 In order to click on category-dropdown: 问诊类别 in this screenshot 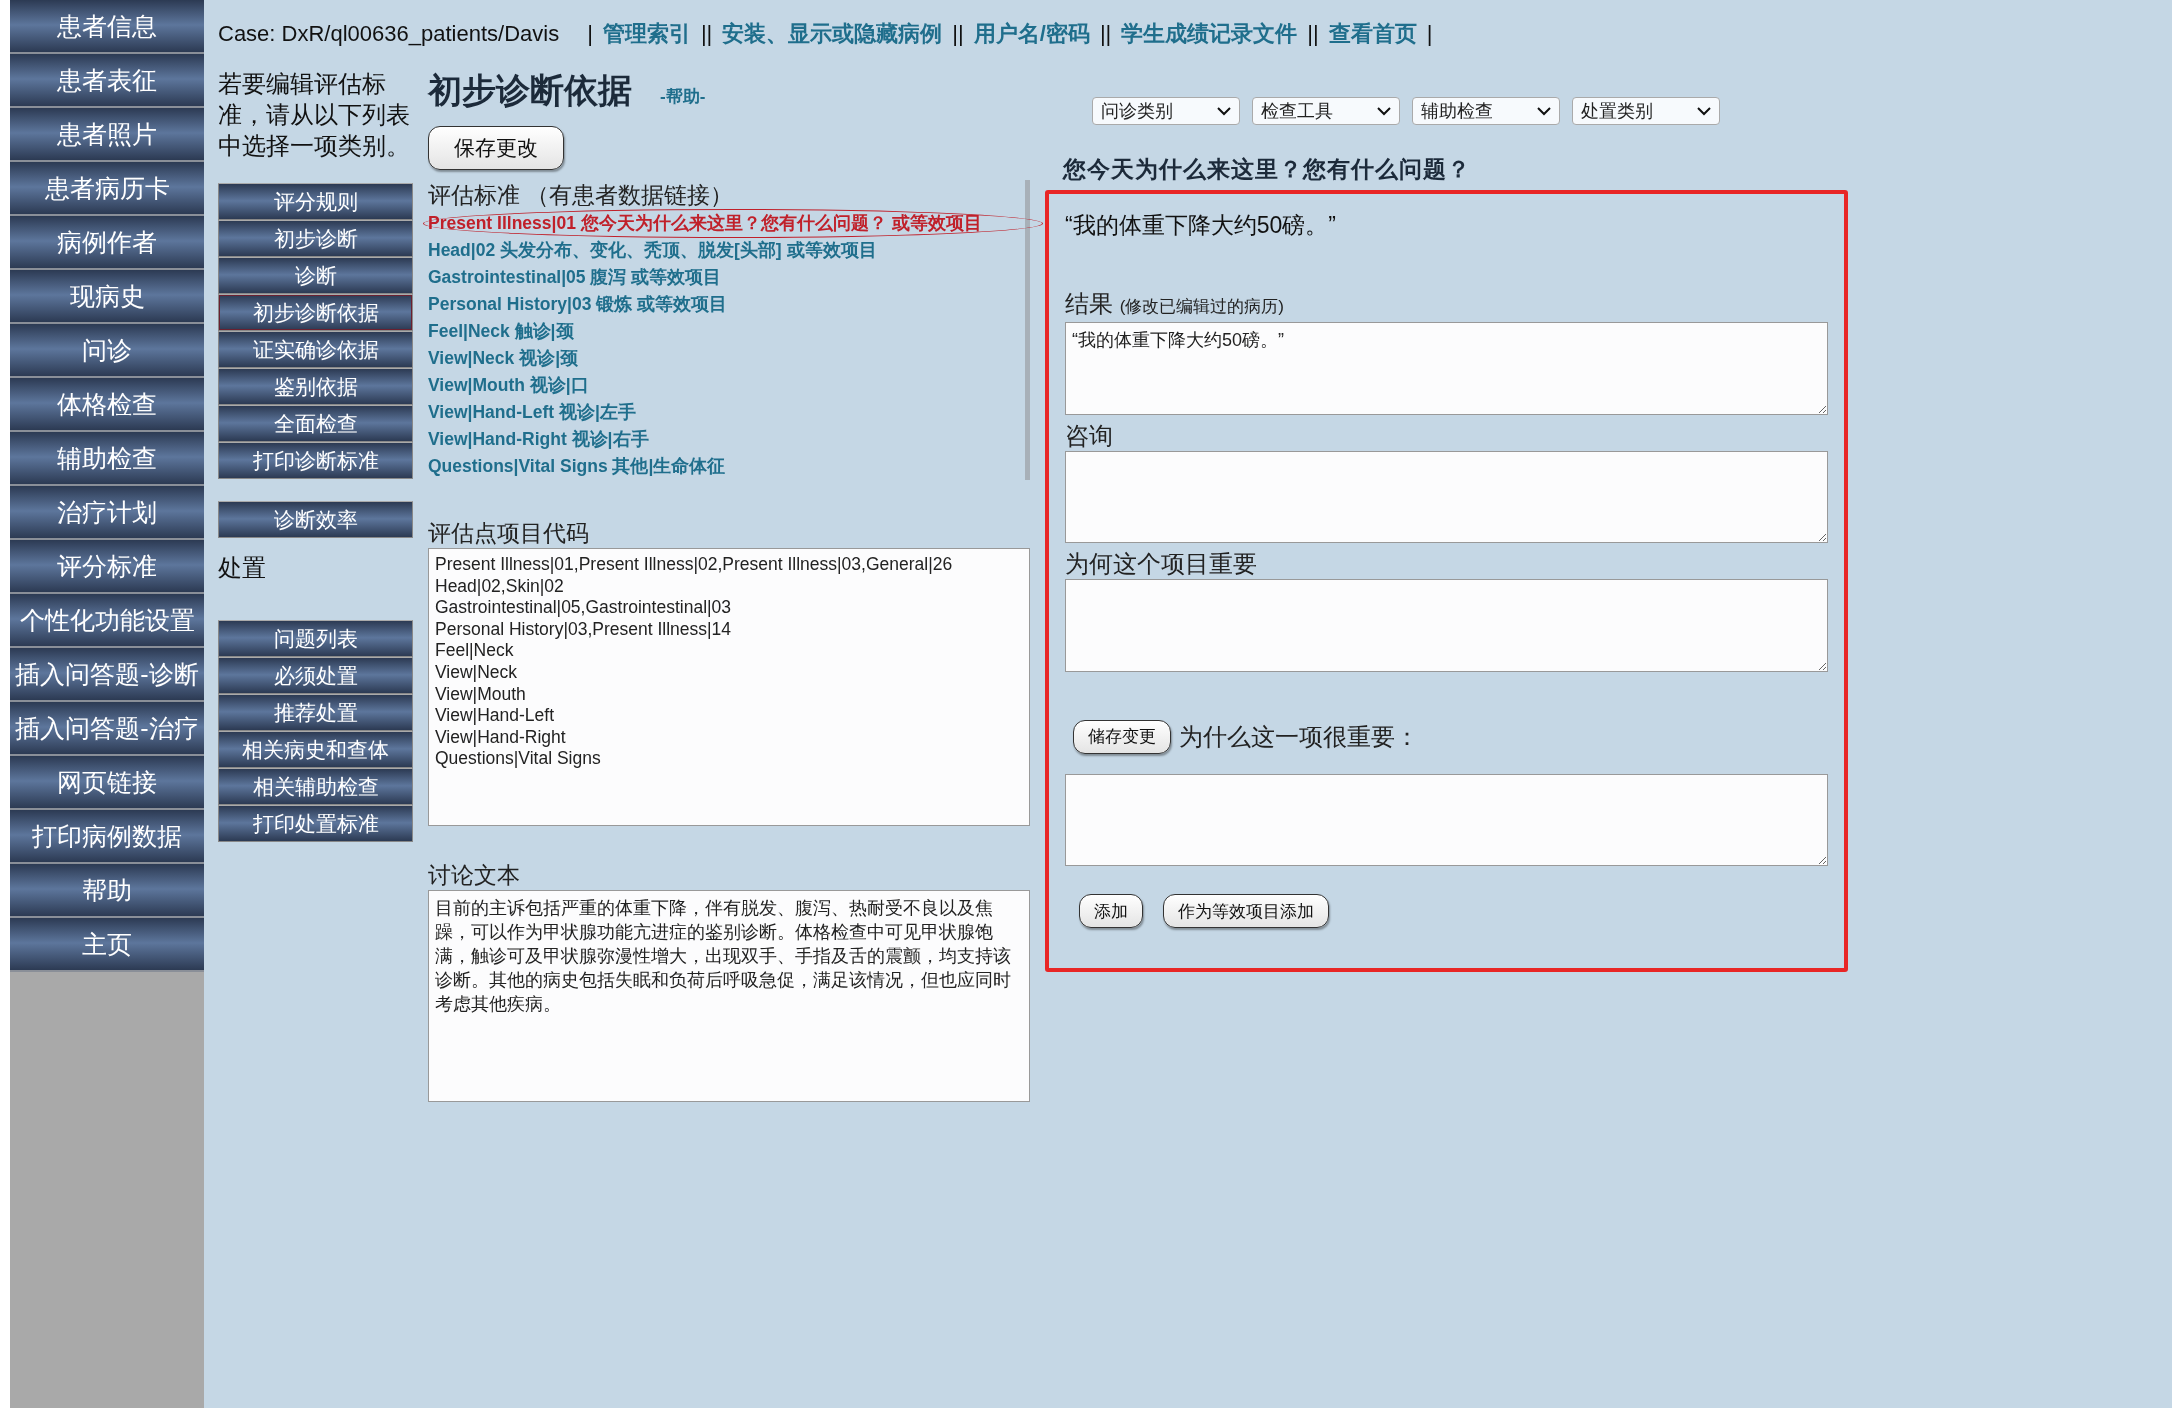, I will do `click(1166, 111)`.